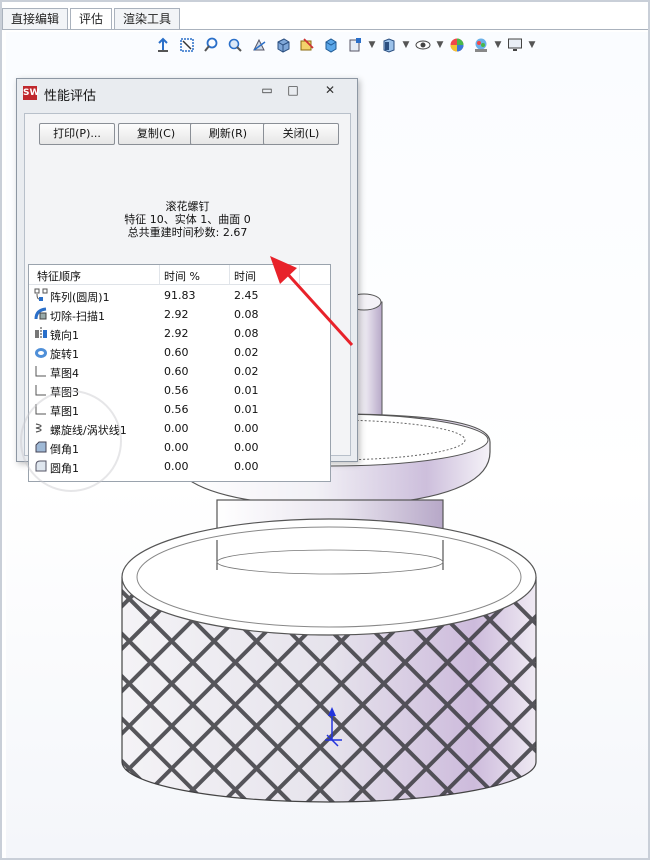 Image resolution: width=654 pixels, height=864 pixels. I want to click on watermark-logo, so click(71, 441).